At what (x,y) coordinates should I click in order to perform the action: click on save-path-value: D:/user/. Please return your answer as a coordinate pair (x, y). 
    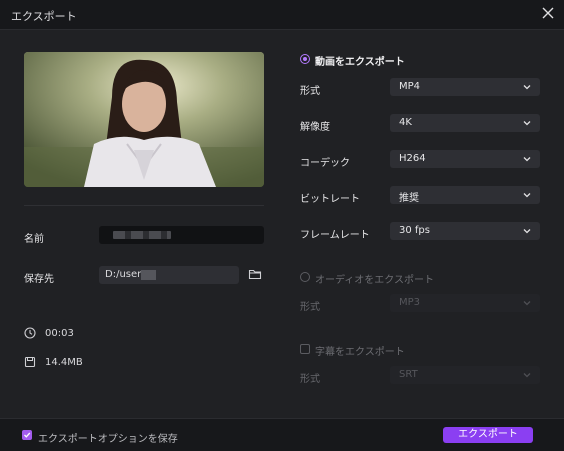
    Looking at the image, I should click on (125, 274).